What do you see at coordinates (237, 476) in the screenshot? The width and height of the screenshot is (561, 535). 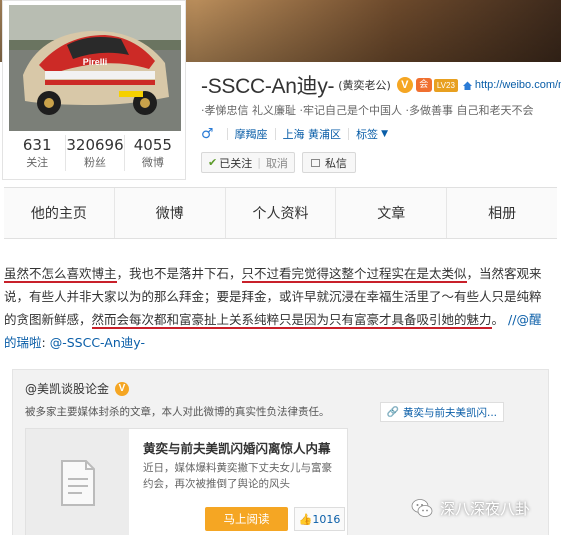 I see `article-description: 近日，媒体爆料黄奕撇下丈夫女儿与富豪约会，再次被推倒了舆论的风头` at bounding box center [237, 476].